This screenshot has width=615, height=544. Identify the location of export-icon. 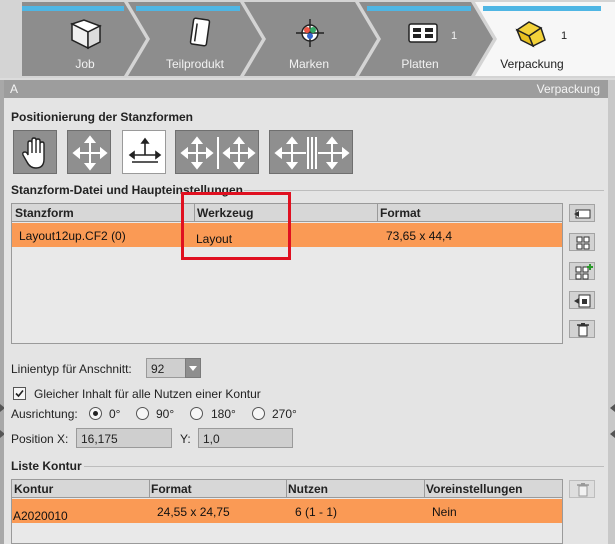
(582, 301).